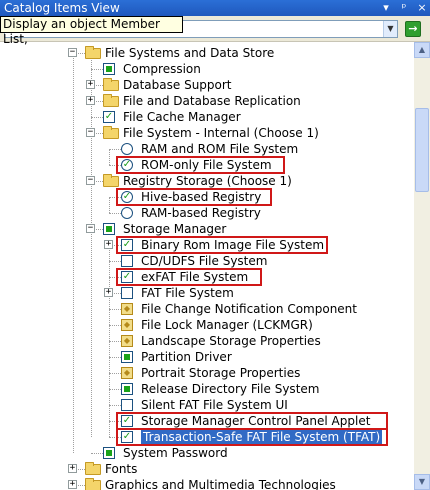 The image size is (430, 490). What do you see at coordinates (212, 101) in the screenshot?
I see `tree-item-label: File and Database Replication` at bounding box center [212, 101].